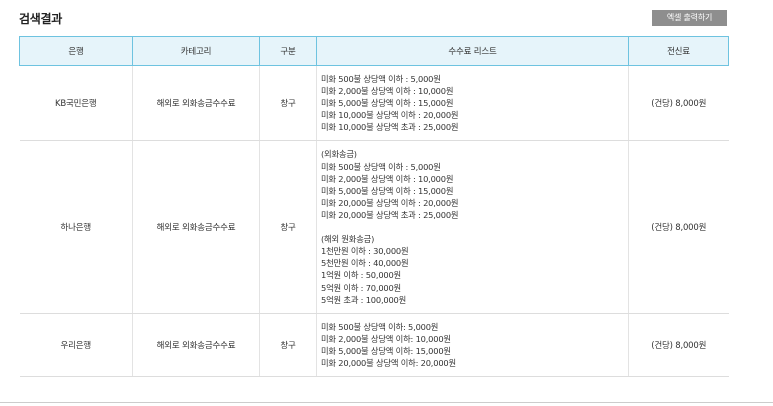  I want to click on excel-export-button: 엑셀 출력하기, so click(689, 18).